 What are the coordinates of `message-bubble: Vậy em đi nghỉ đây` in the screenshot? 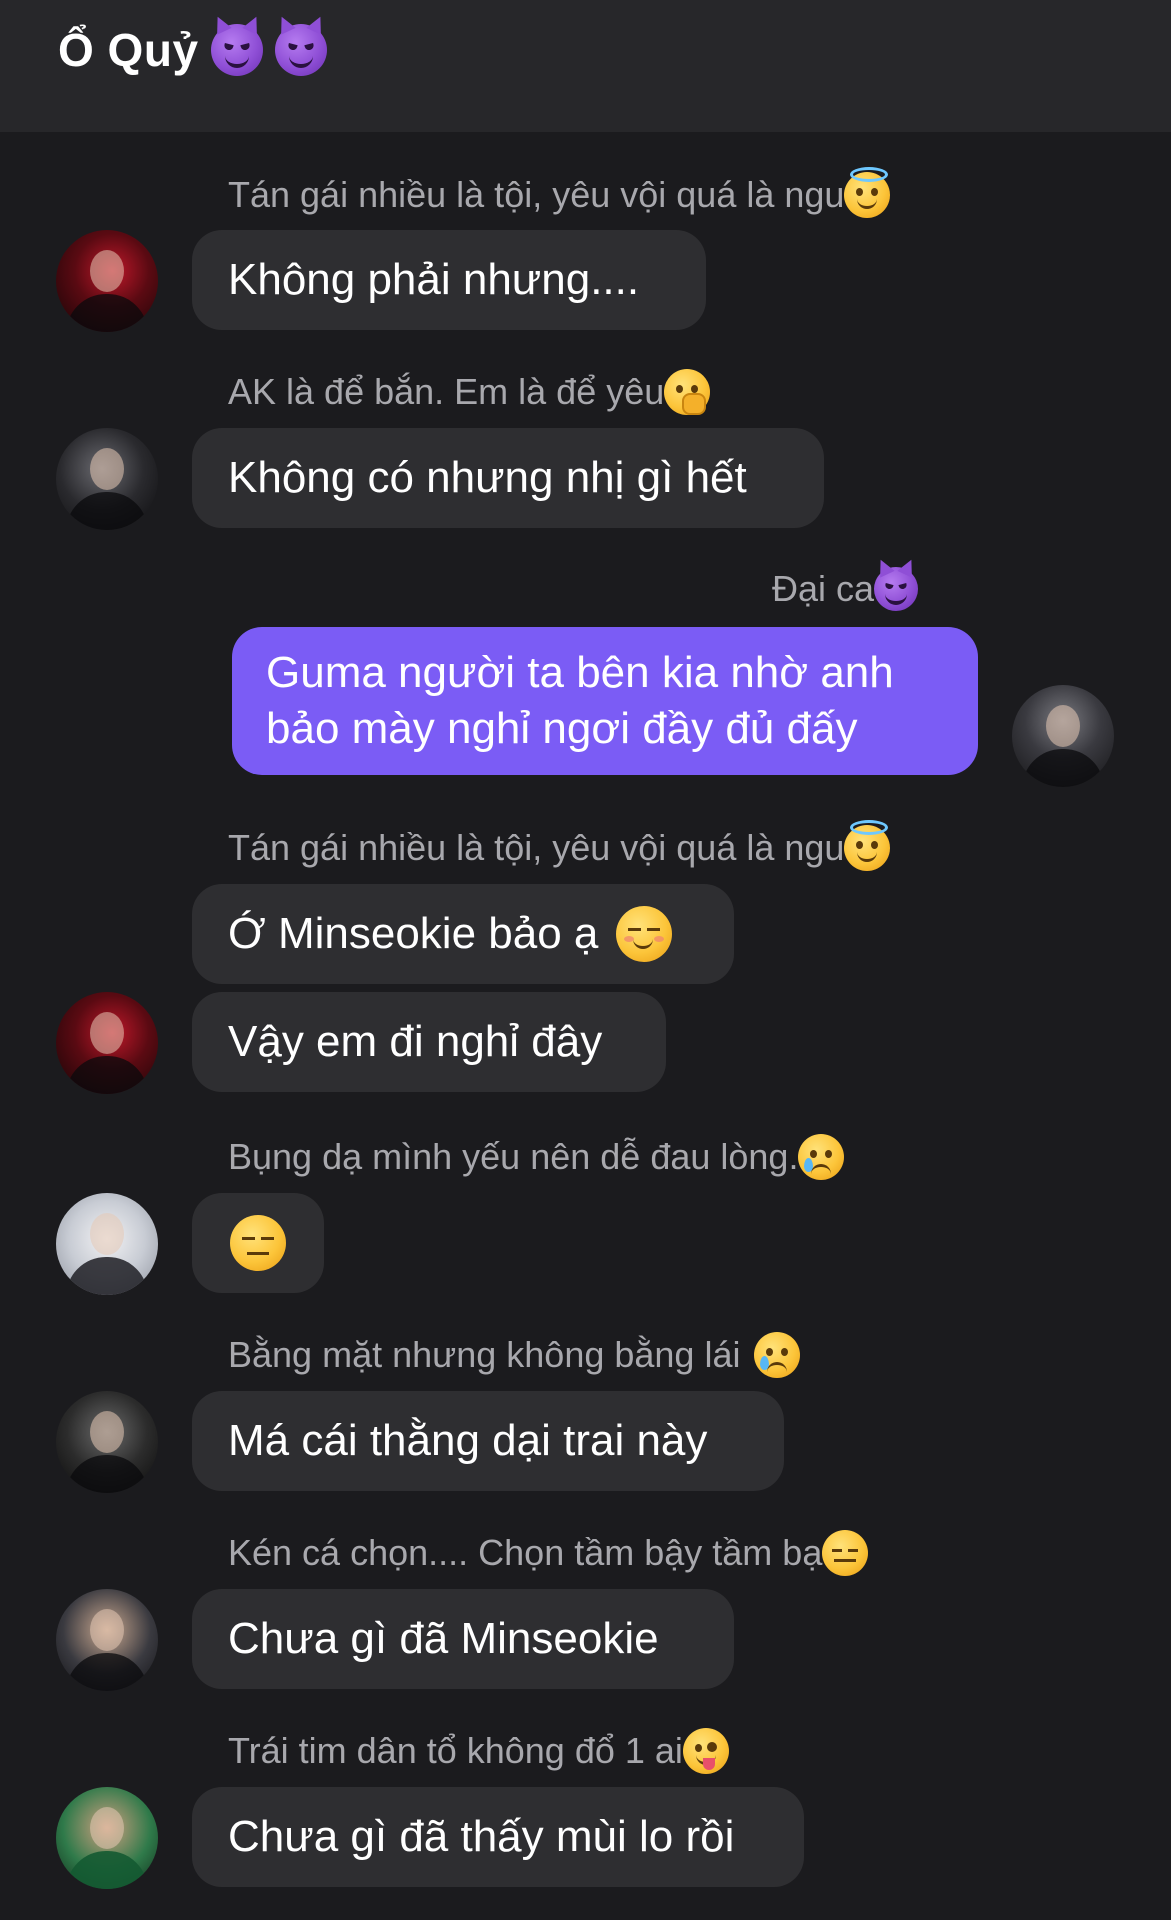 It's located at (429, 1042).